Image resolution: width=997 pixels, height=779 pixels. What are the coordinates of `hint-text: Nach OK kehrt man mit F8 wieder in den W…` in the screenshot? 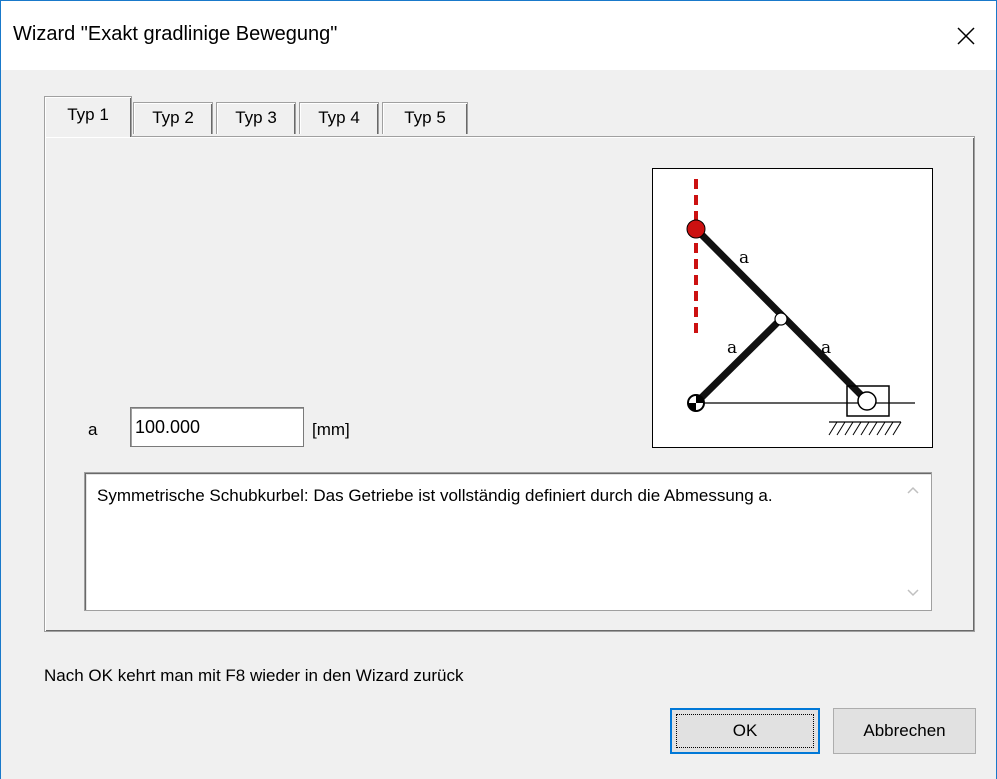 It's located at (254, 675).